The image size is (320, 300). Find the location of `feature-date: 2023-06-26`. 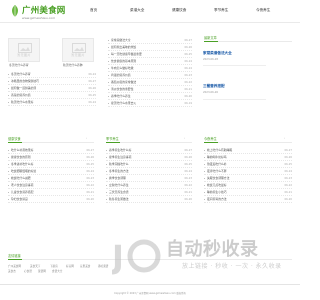

feature-date: 2023-06-26 is located at coordinates (211, 92).